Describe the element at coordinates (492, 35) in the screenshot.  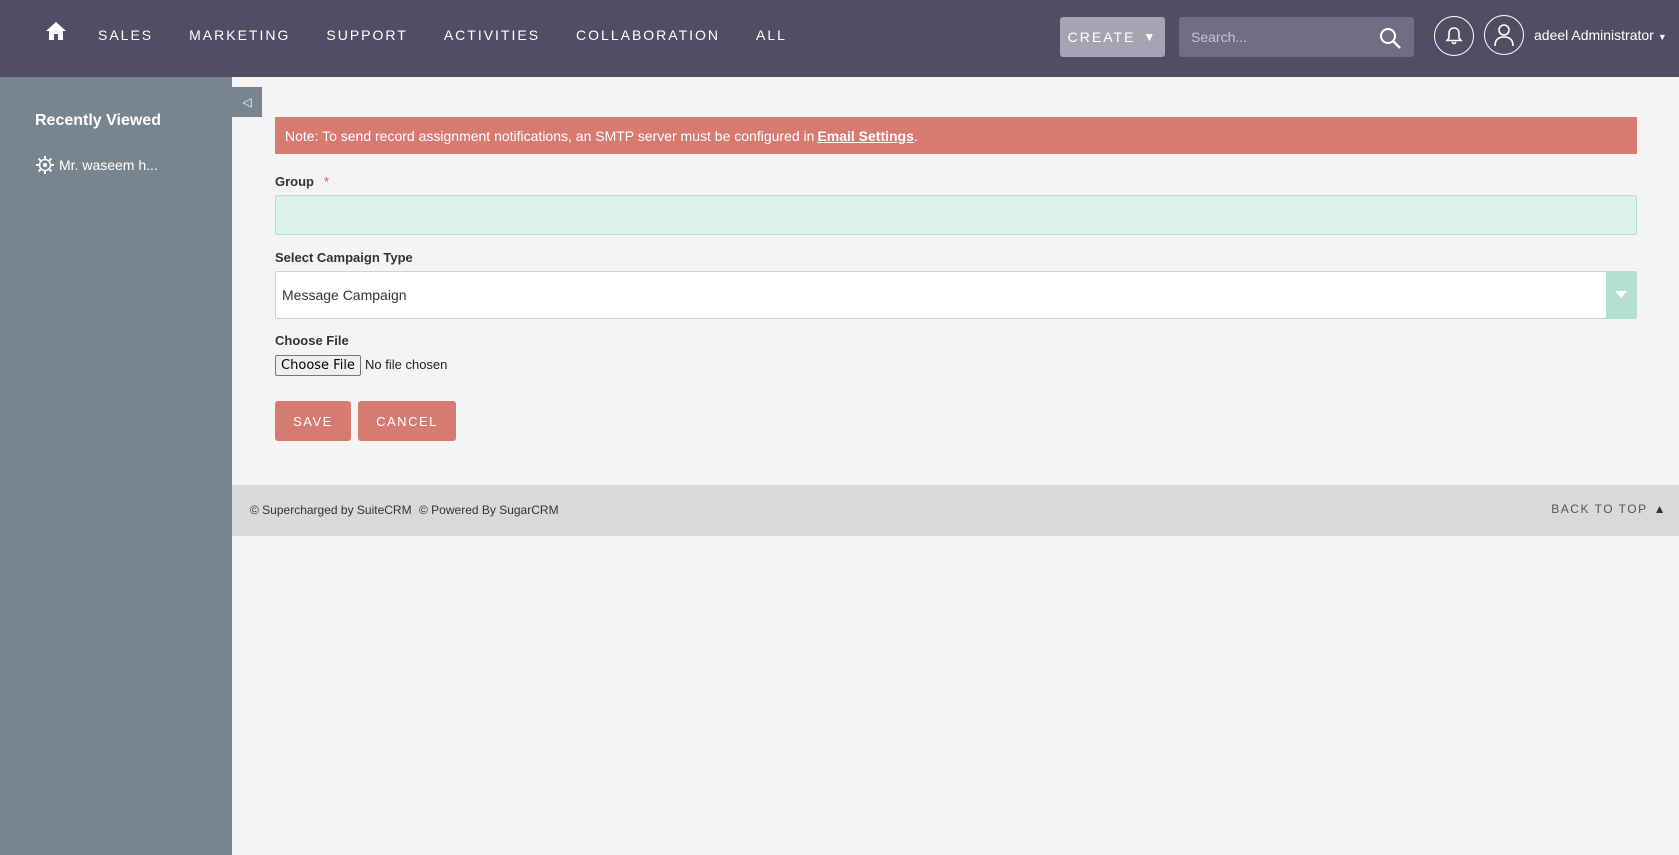
I see `nav-activities: ACTIVITIES` at that location.